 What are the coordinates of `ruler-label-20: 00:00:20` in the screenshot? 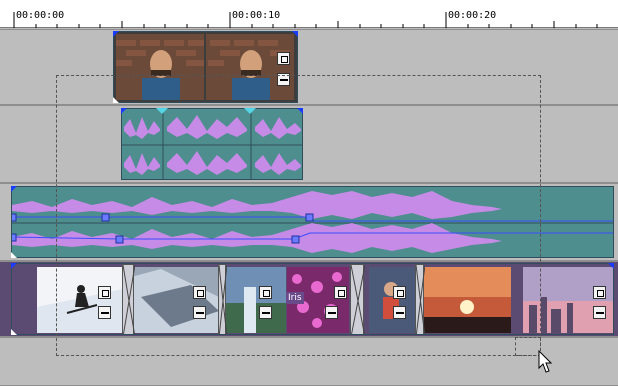 It's located at (472, 15).